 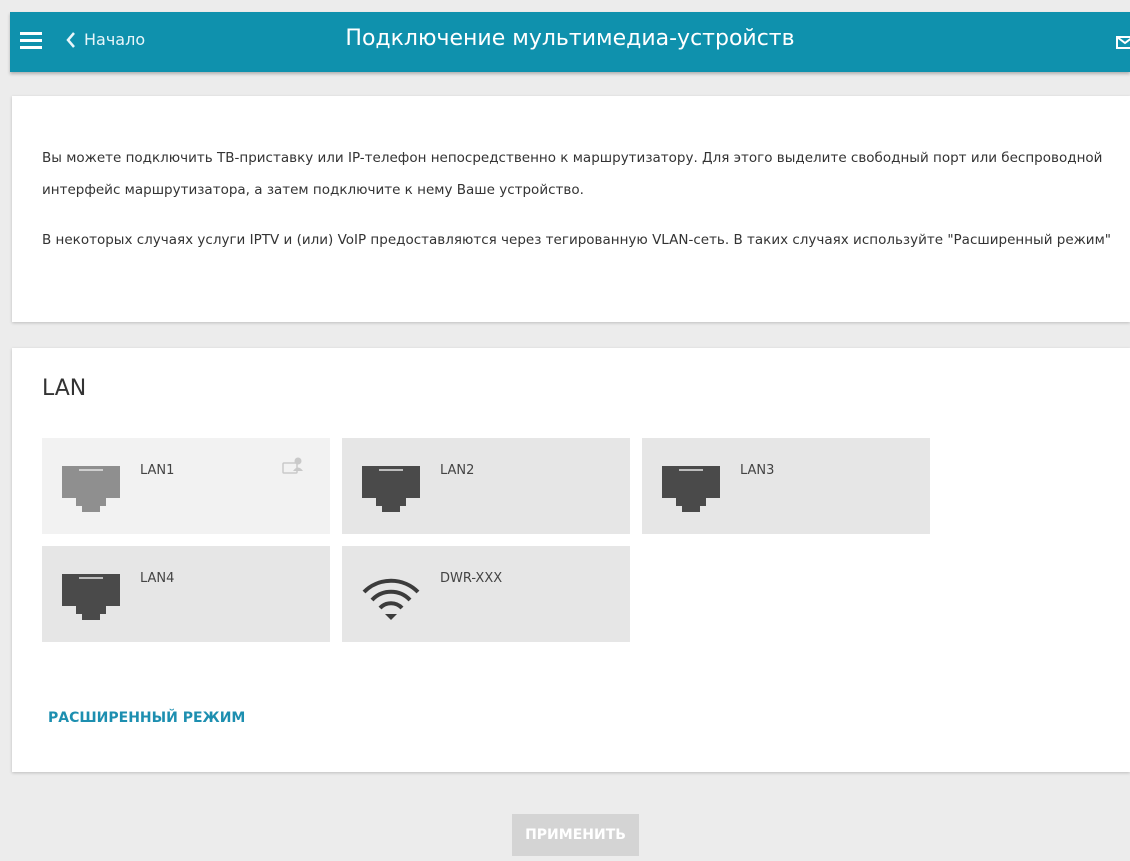 What do you see at coordinates (1123, 42) in the screenshot?
I see `envelope-icon` at bounding box center [1123, 42].